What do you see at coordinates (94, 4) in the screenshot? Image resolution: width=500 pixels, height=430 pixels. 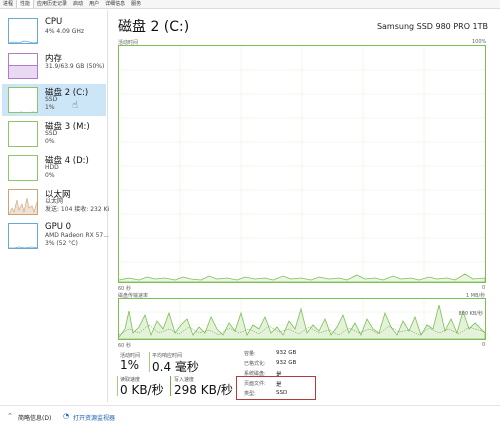 I see `tab-users: 用户` at bounding box center [94, 4].